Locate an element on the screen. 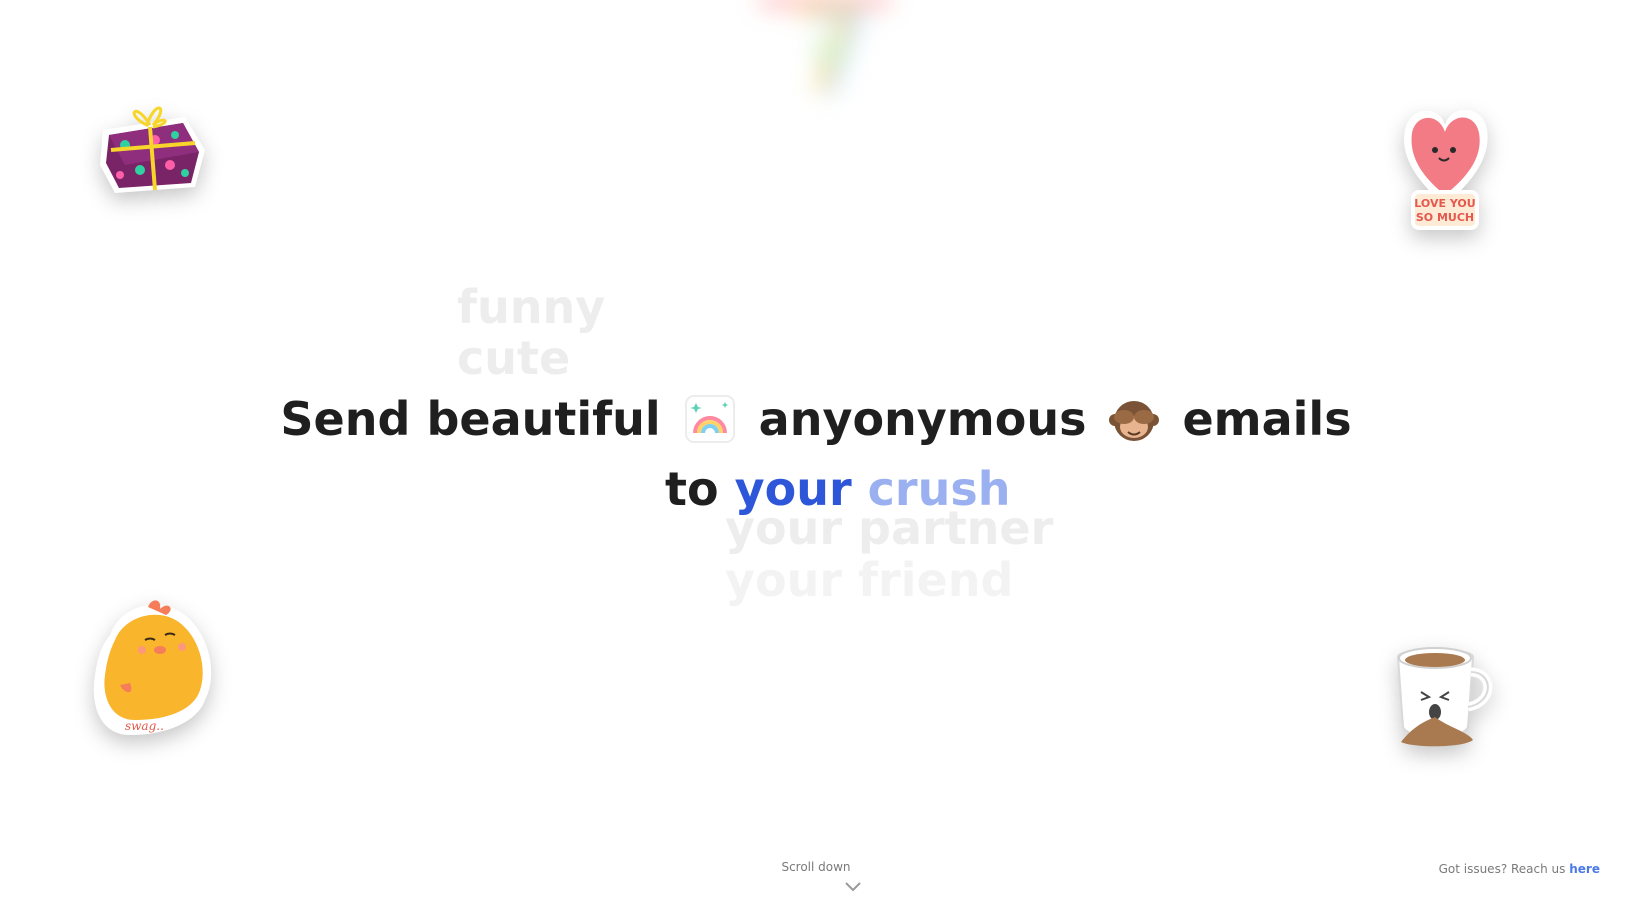  svg-text: swag.. is located at coordinates (144, 726).